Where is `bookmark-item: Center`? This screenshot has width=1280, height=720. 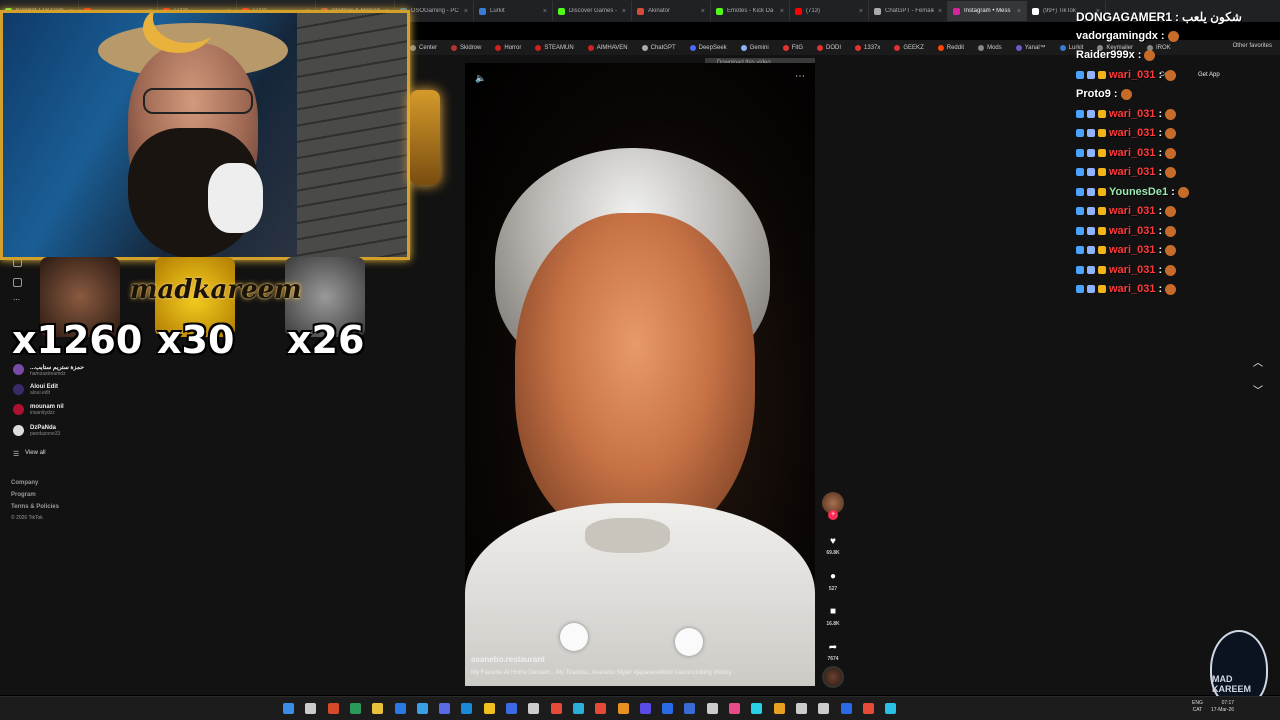
bookmark-item: Center is located at coordinates (423, 47).